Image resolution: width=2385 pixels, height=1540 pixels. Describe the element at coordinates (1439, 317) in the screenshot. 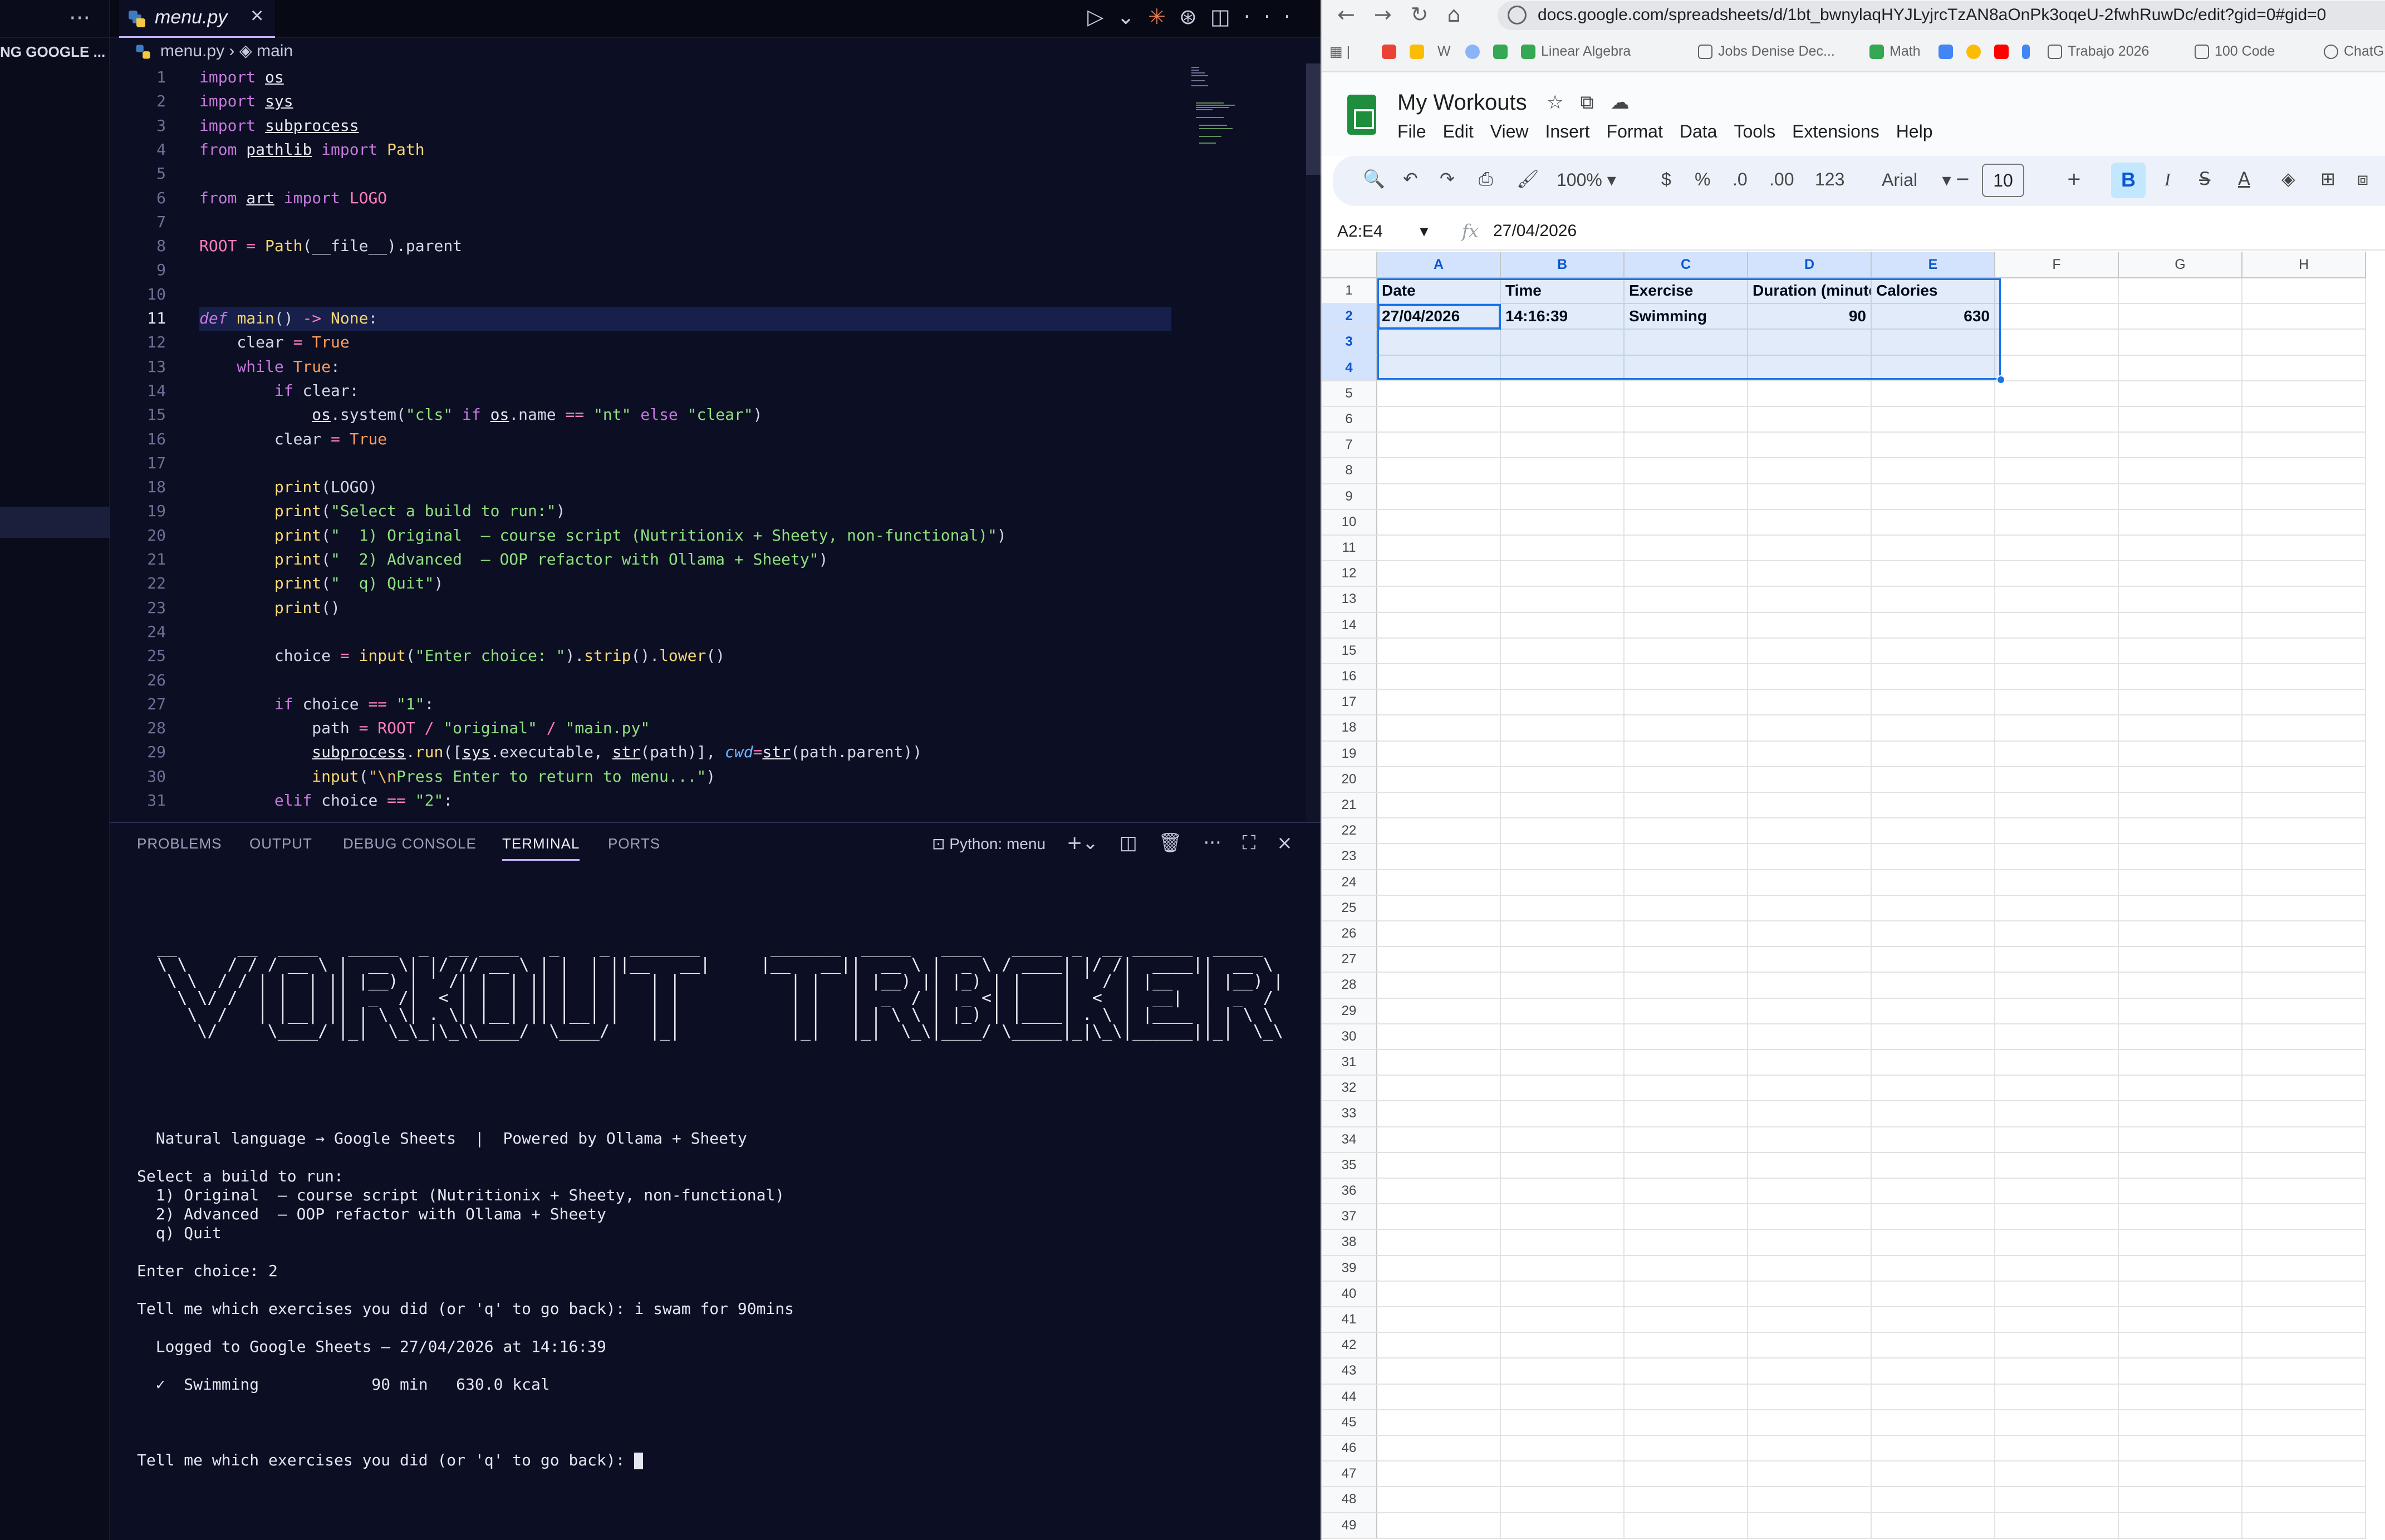

I see `cell: 27/04/2026` at that location.